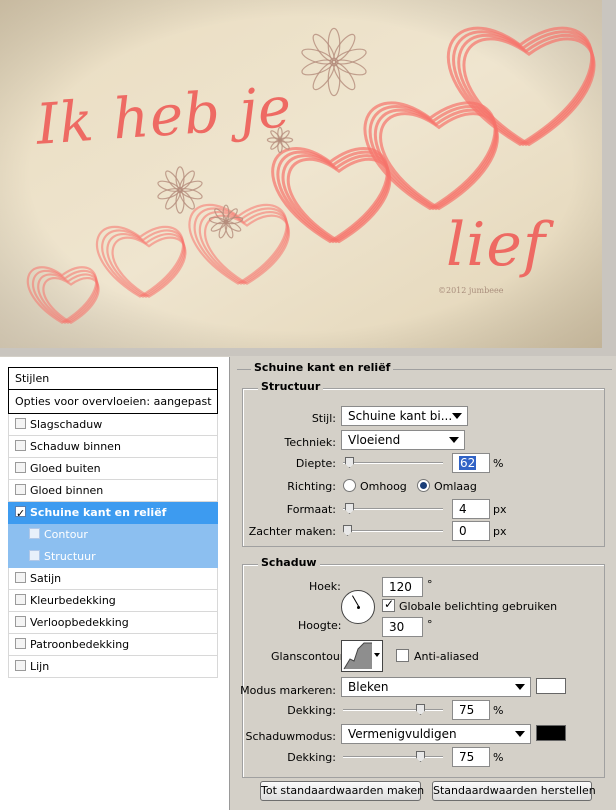 The height and width of the screenshot is (810, 616). Describe the element at coordinates (113, 623) in the screenshot. I see `style-item-verloopbedekking: Verloopbedekking` at that location.